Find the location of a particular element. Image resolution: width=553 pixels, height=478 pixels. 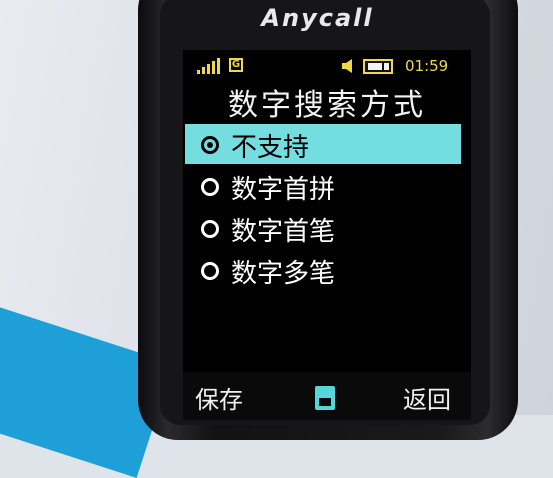

option-label: 不支持 is located at coordinates (270, 148).